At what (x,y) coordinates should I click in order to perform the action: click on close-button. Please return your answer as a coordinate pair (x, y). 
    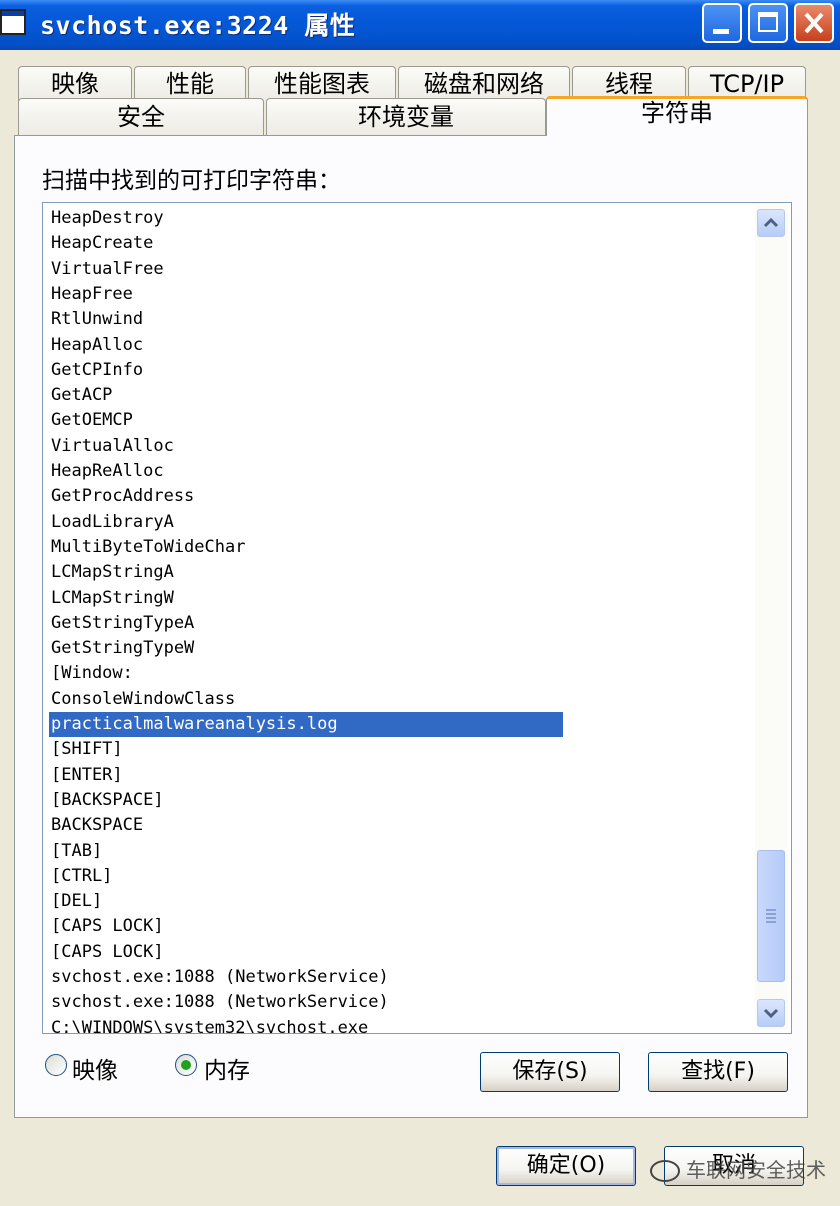
    Looking at the image, I should click on (814, 23).